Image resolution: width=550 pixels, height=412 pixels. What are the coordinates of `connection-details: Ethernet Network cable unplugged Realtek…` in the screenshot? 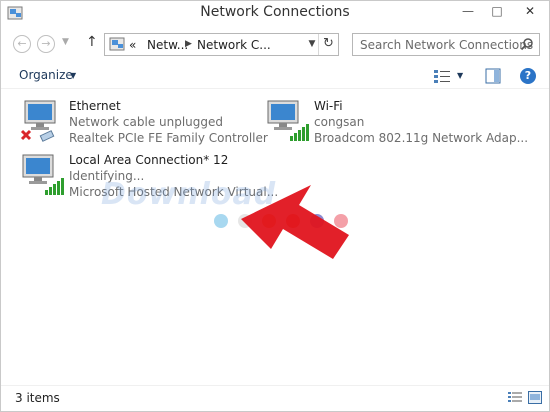 It's located at (168, 123).